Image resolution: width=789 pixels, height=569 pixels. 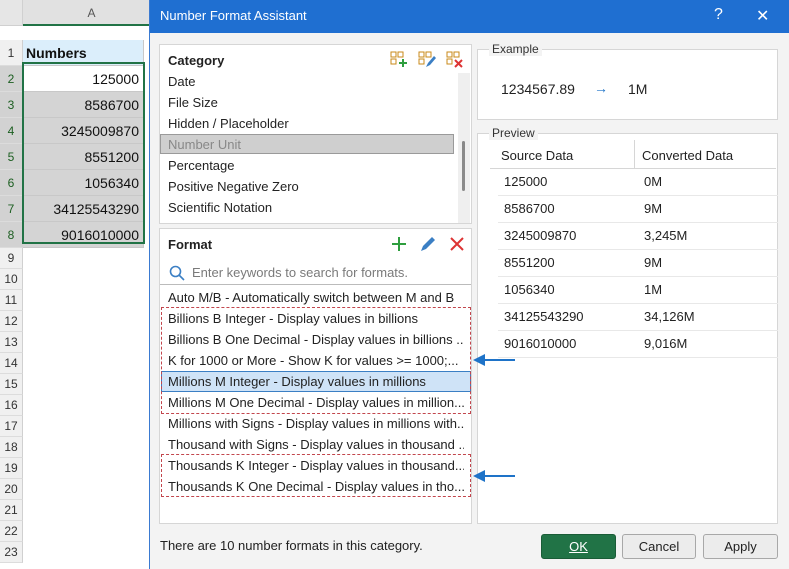 What do you see at coordinates (201, 165) in the screenshot?
I see `category-item: Percentage` at bounding box center [201, 165].